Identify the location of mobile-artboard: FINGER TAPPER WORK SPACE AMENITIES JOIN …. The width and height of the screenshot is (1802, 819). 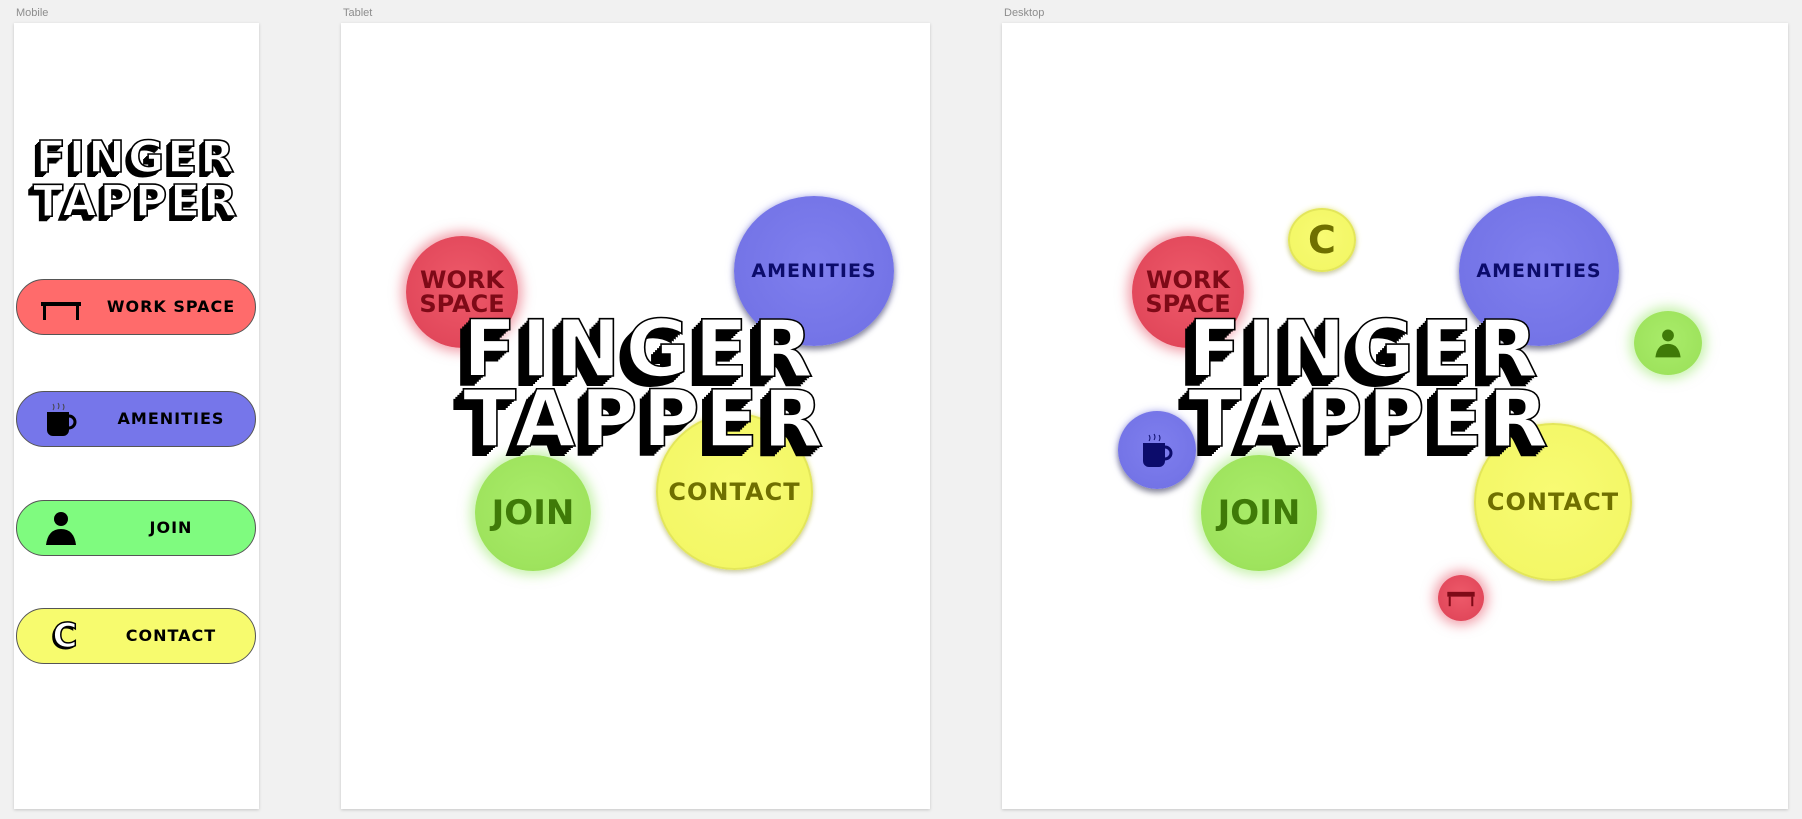
(136, 416).